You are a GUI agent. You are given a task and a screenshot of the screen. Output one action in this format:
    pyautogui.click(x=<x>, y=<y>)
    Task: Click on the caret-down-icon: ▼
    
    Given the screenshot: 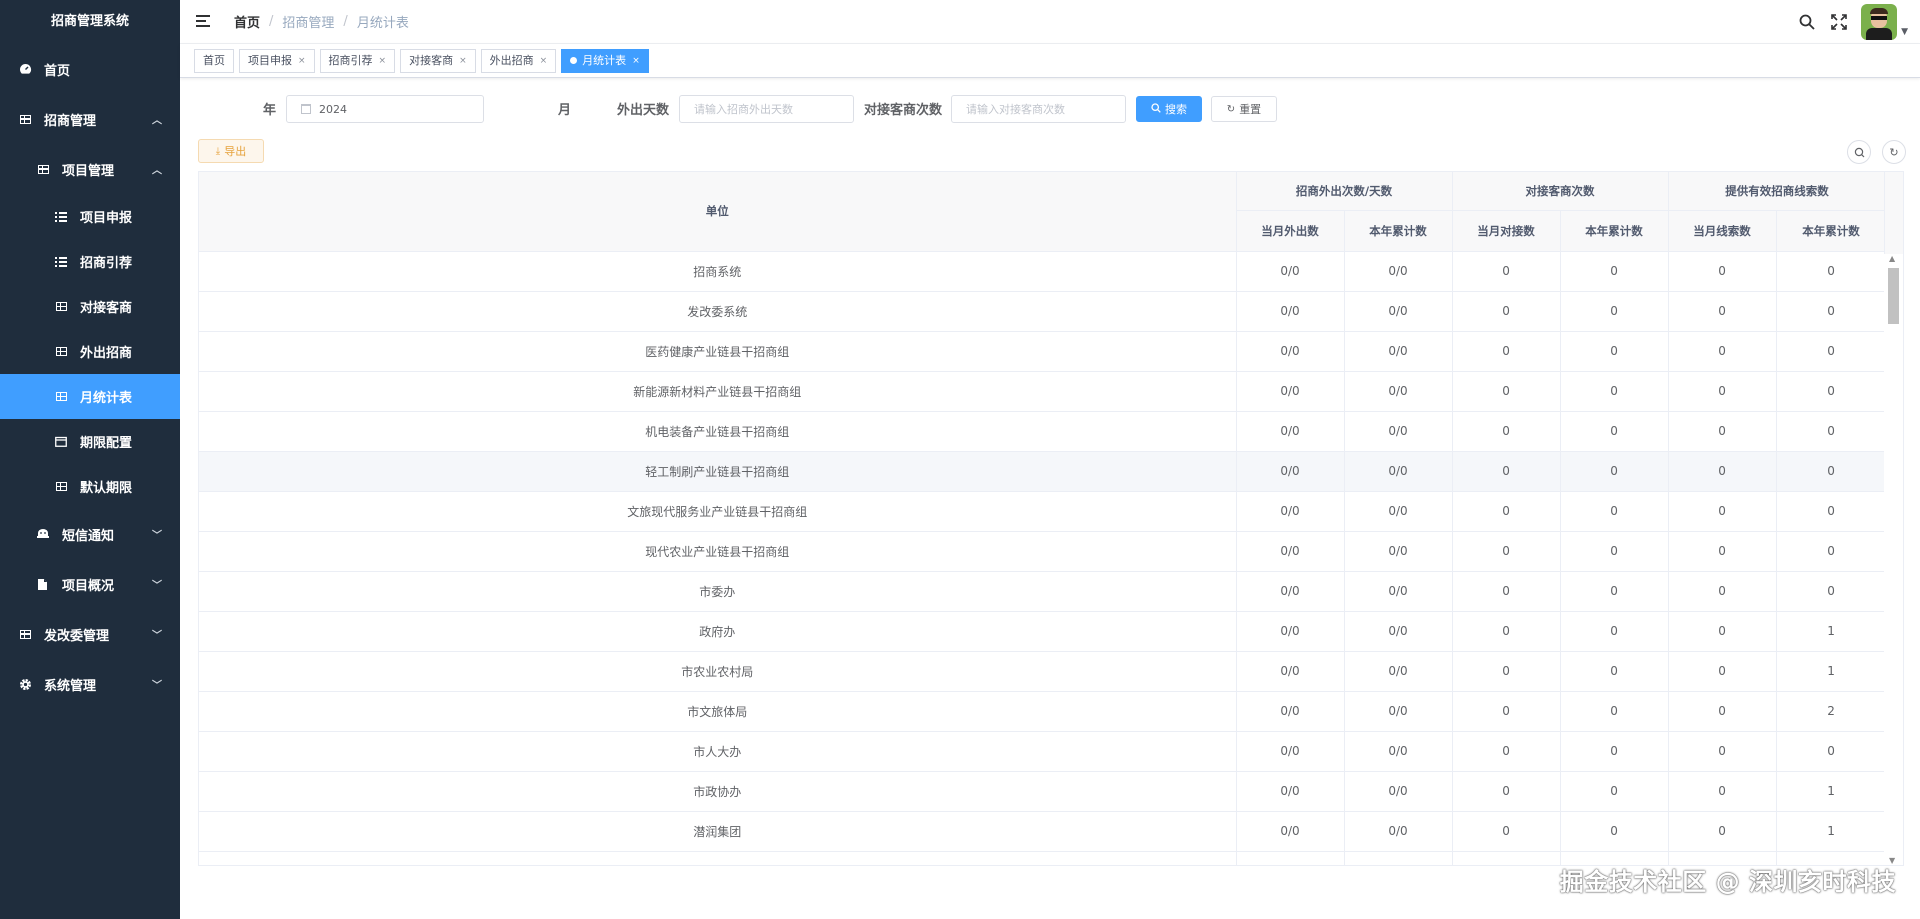 What is the action you would take?
    pyautogui.click(x=1904, y=32)
    